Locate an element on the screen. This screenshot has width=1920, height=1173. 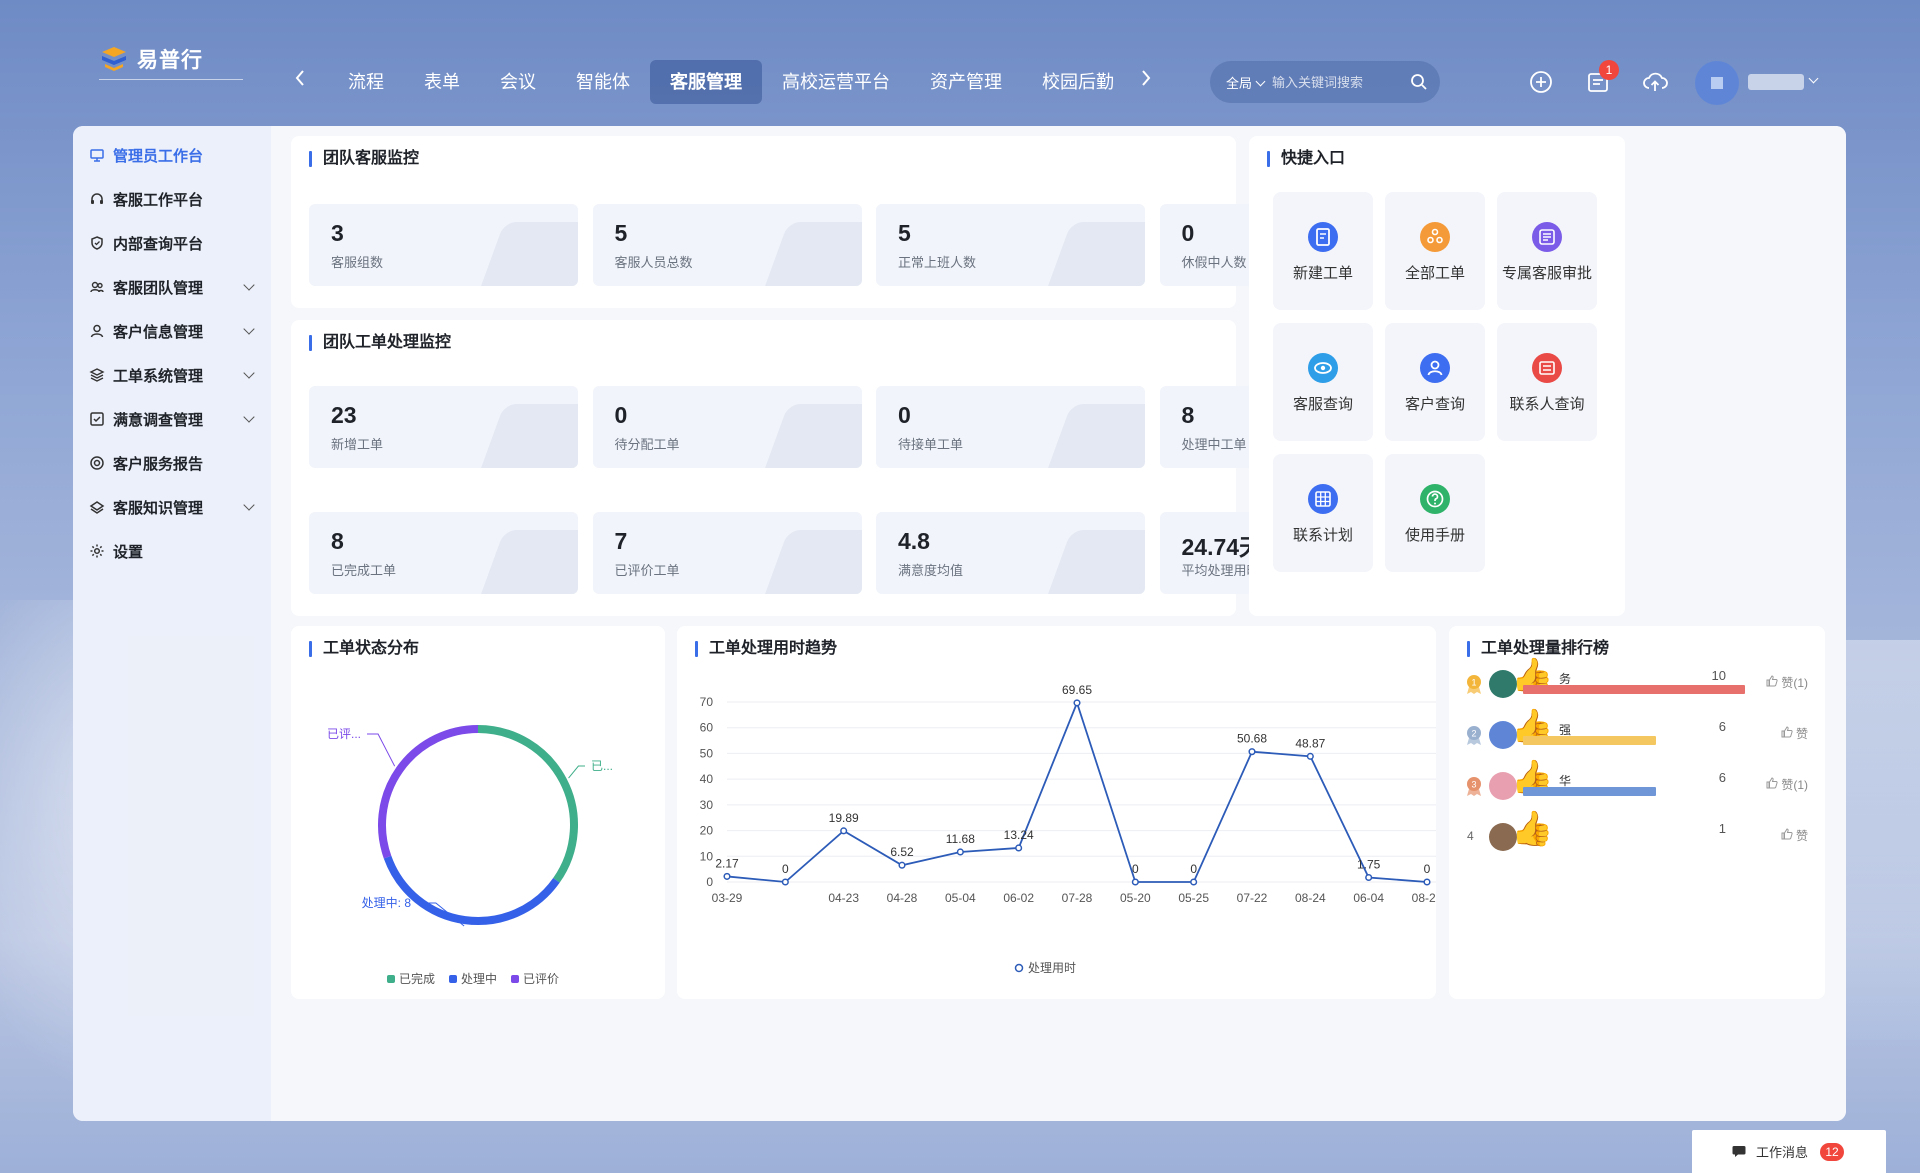
sidebar-item-1: 客服工作平台 is located at coordinates (174, 199).